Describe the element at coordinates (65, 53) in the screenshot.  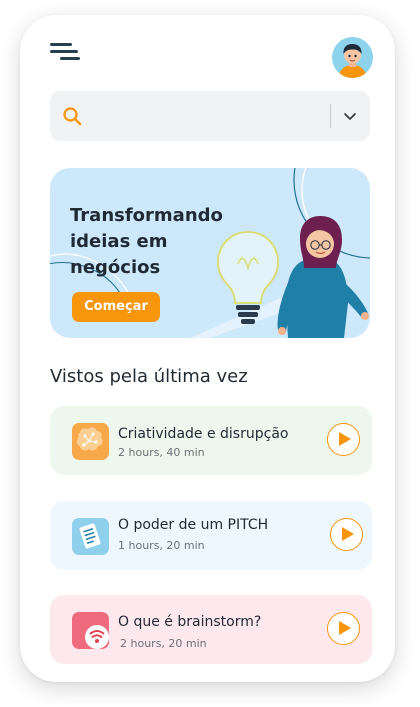
I see `hamburger-menu-icon` at that location.